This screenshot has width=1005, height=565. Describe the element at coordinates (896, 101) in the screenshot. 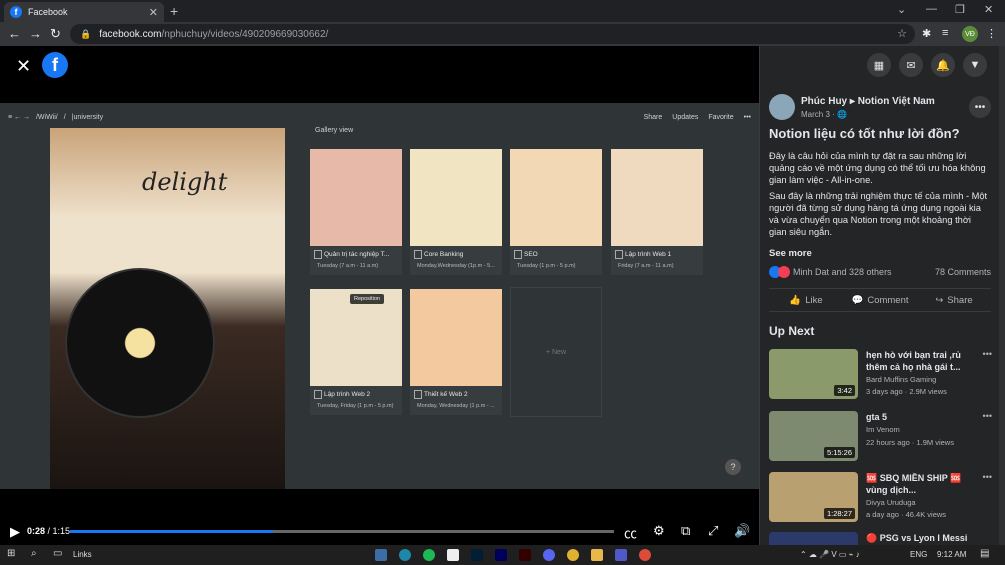

I see `group-name: Notion Việt Nam` at that location.